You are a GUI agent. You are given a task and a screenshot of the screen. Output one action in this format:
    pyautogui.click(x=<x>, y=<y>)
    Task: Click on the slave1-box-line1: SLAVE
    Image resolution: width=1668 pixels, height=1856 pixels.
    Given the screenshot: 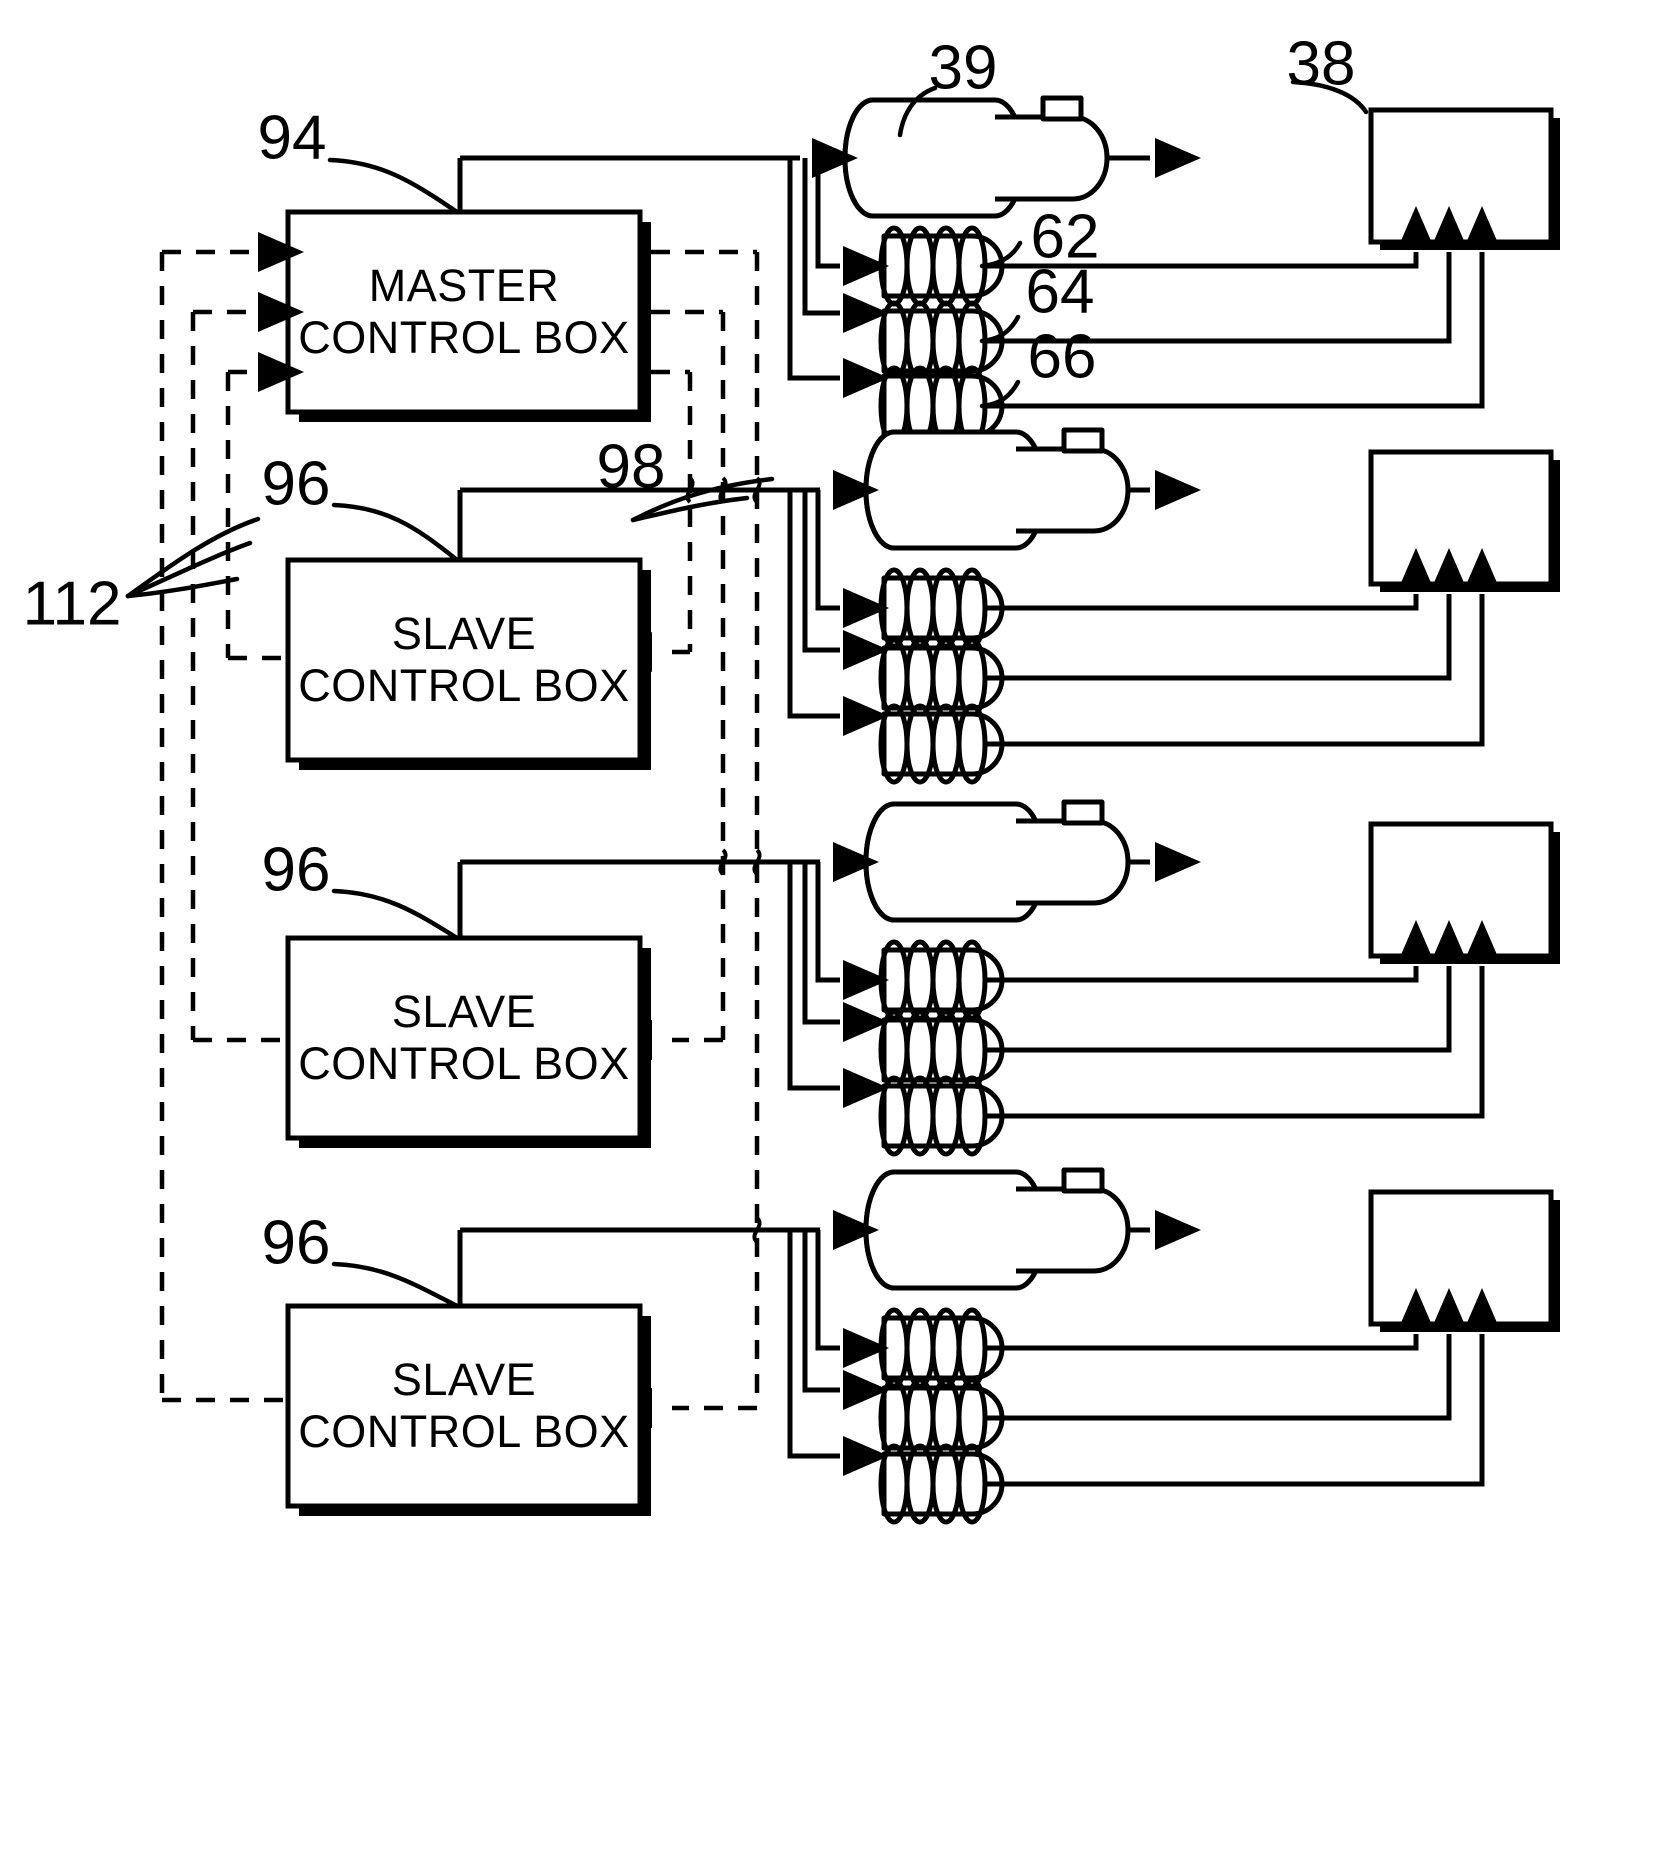 What is the action you would take?
    pyautogui.click(x=464, y=633)
    